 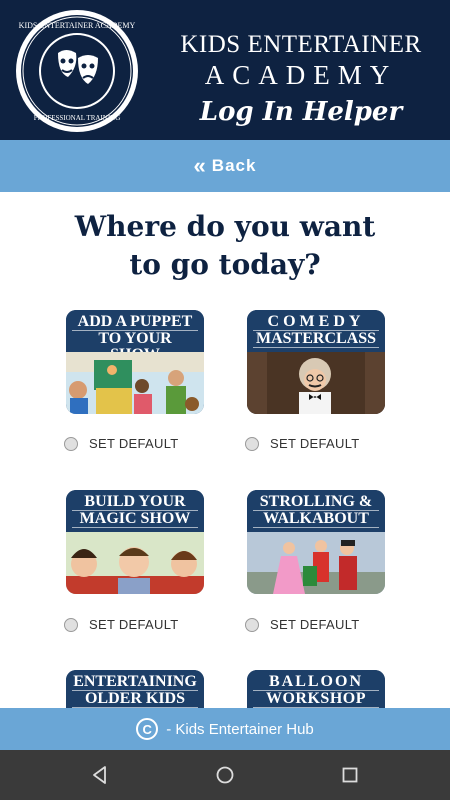 I want to click on back-button: « Back, so click(x=225, y=166).